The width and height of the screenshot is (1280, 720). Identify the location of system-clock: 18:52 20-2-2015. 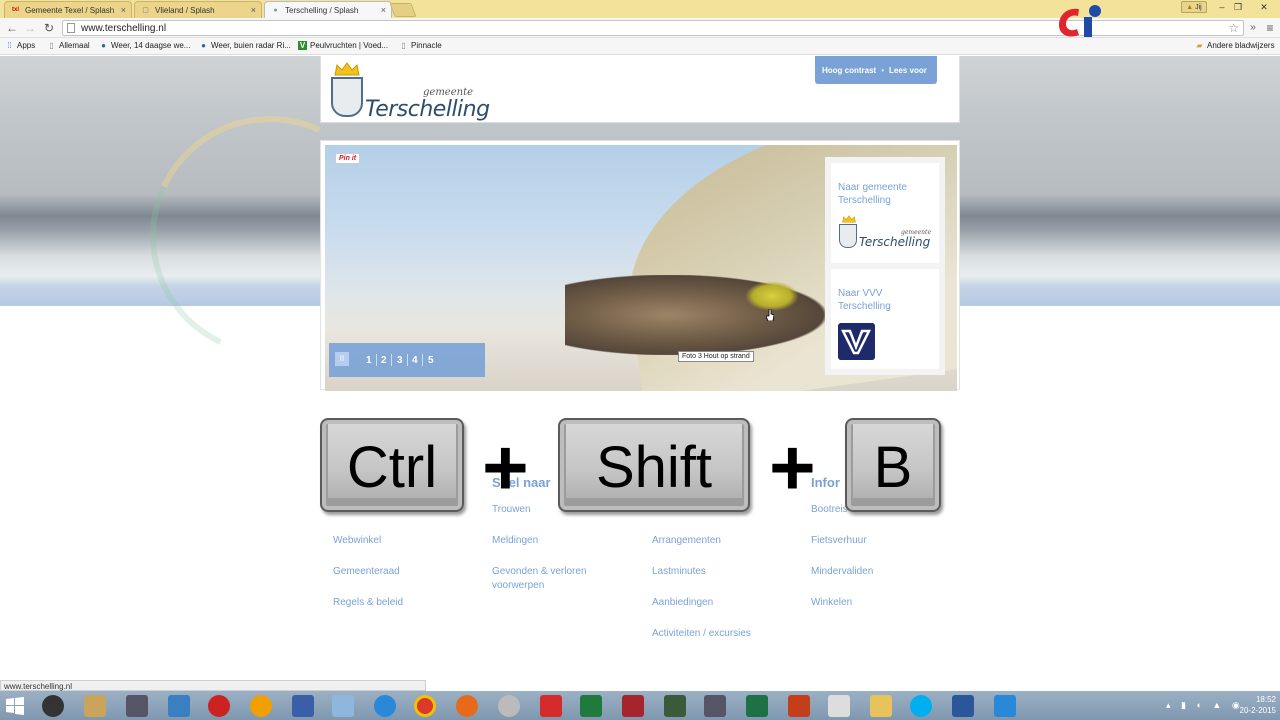
(1258, 705).